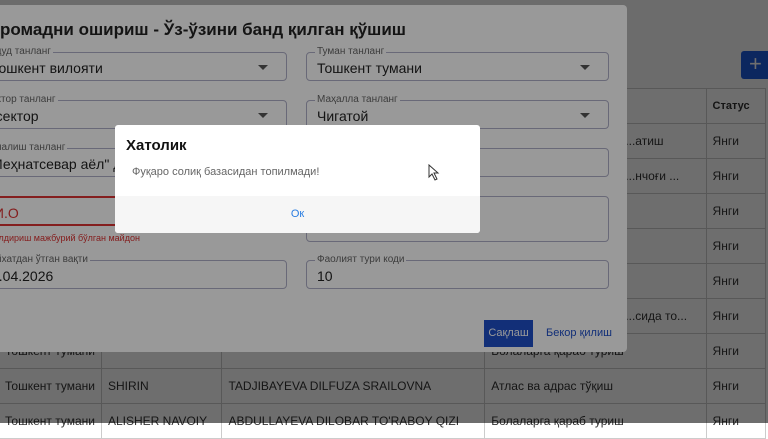 The height and width of the screenshot is (439, 768). What do you see at coordinates (156, 145) in the screenshot?
I see `dialog-title: Хатолик` at bounding box center [156, 145].